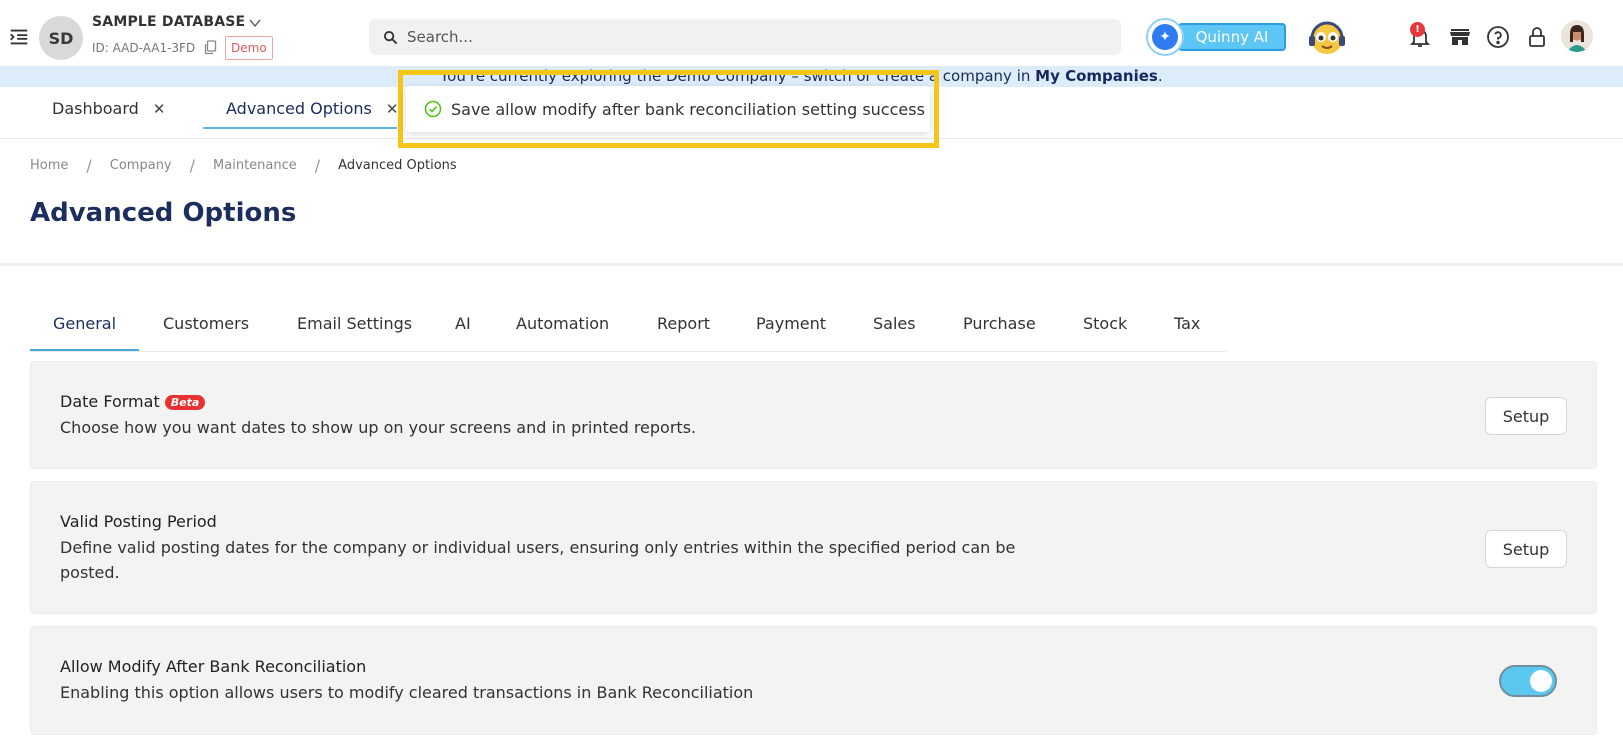 This screenshot has height=748, width=1623. What do you see at coordinates (168, 22) in the screenshot?
I see `database-name: SAMPLE DATABASE` at bounding box center [168, 22].